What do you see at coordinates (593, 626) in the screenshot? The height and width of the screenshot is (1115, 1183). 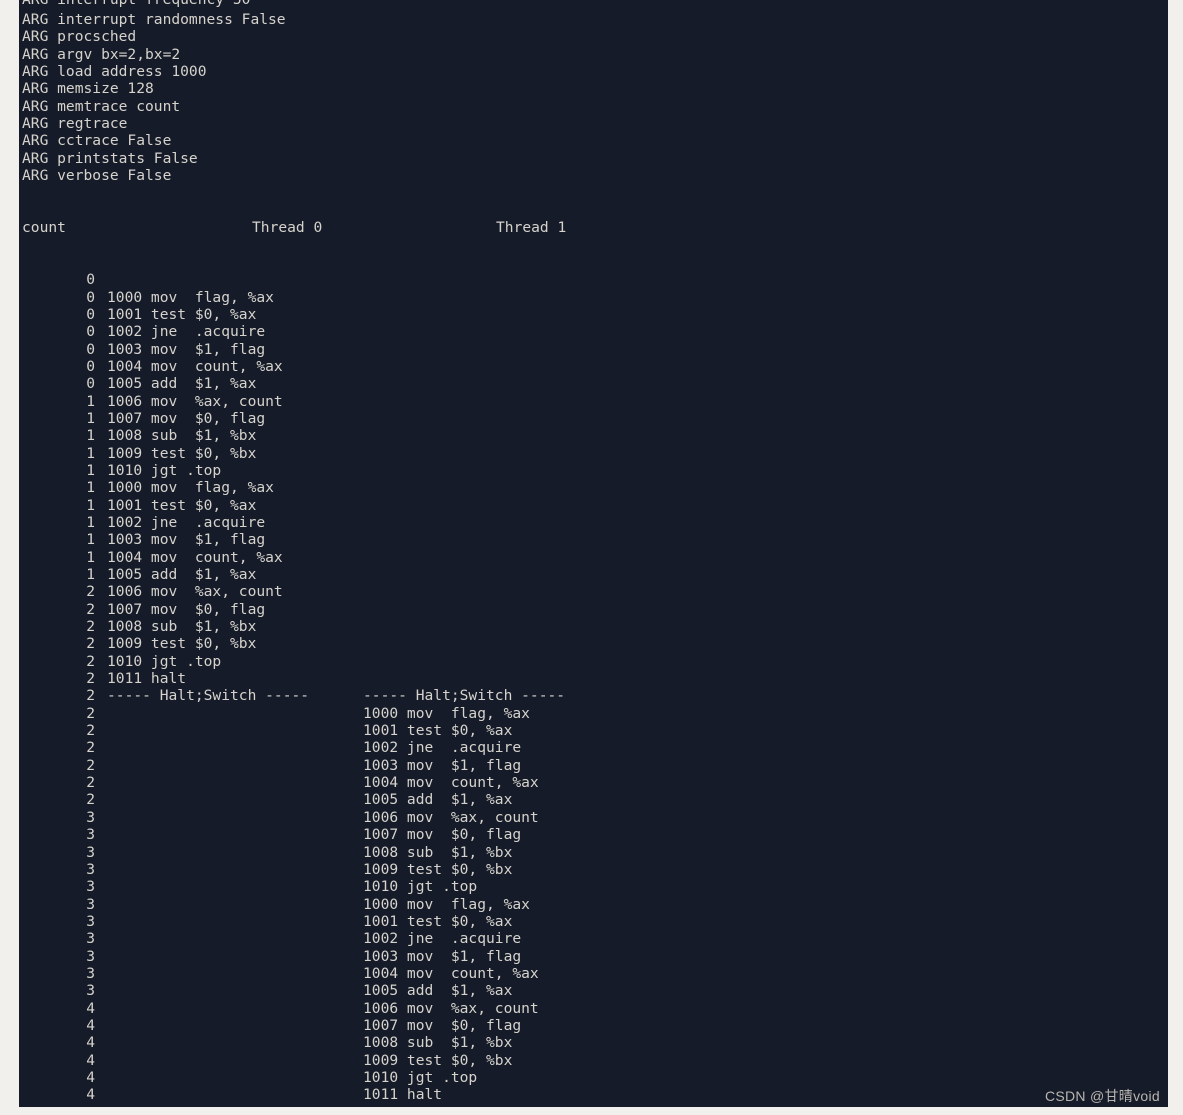 I see `trace-row: 2 1008 sub $1, %bx` at bounding box center [593, 626].